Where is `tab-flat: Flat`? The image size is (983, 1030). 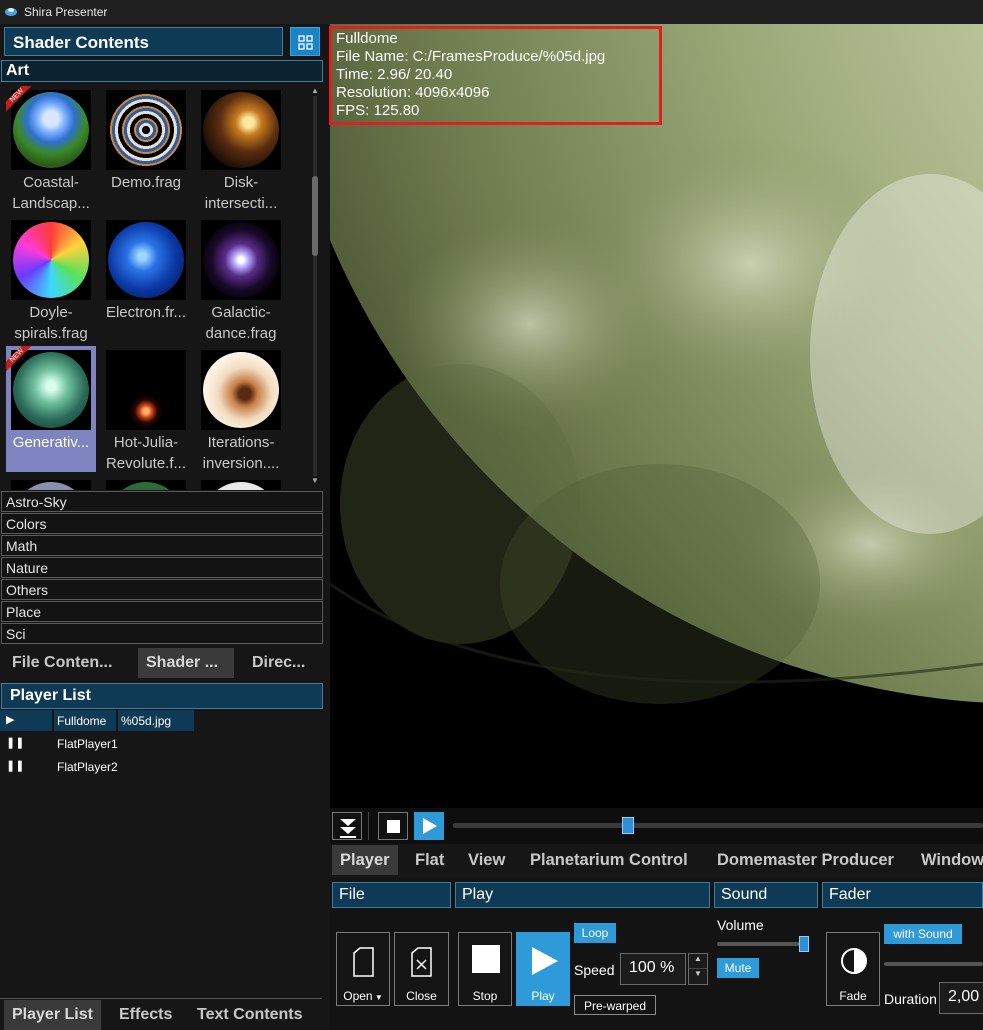
tab-flat: Flat is located at coordinates (429, 860).